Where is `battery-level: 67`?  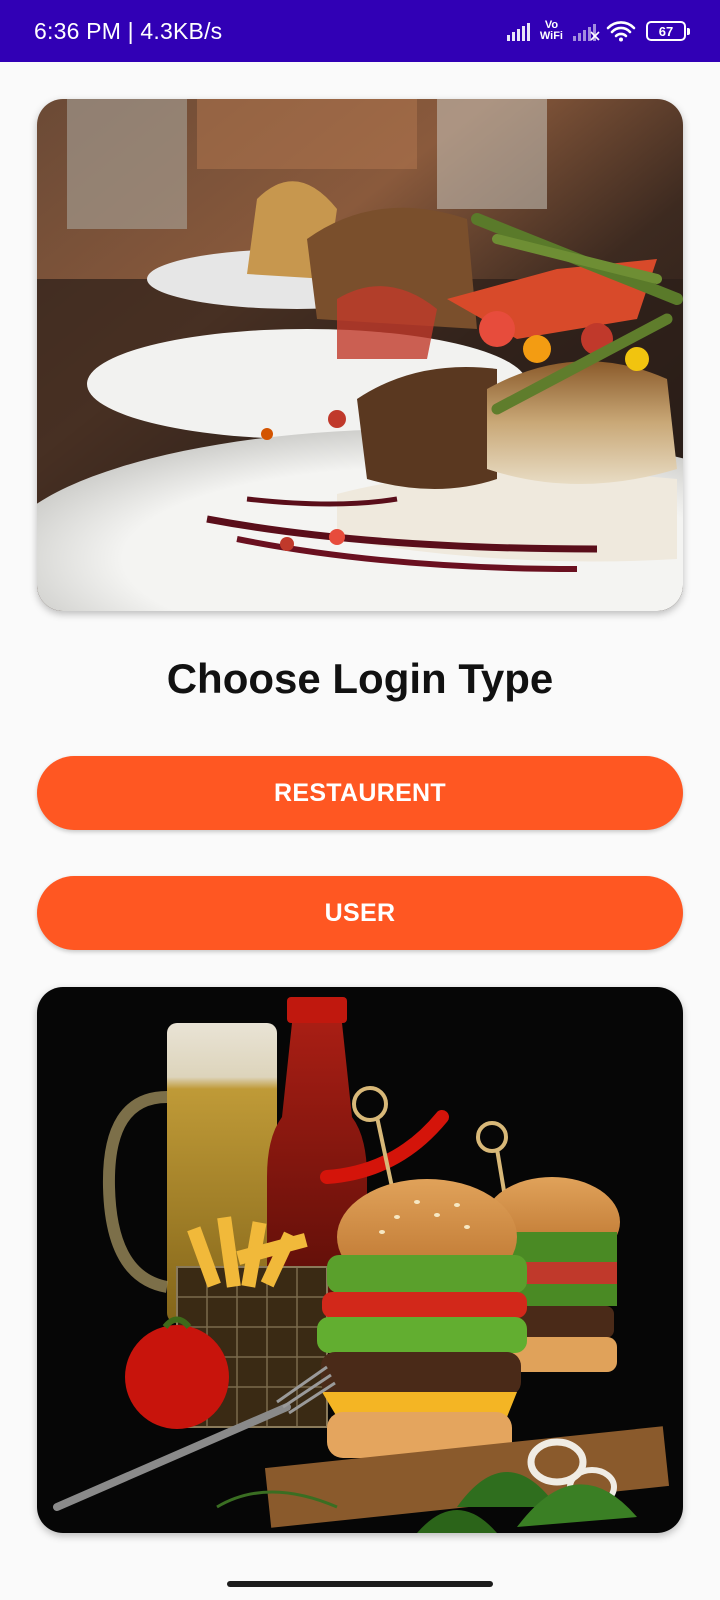
battery-level: 67 is located at coordinates (666, 31).